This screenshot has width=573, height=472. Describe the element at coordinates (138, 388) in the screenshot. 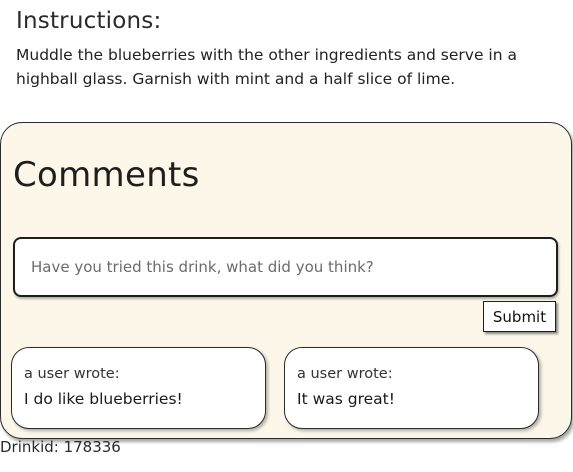

I see `comment-card: a user wrote: I do like blueberries!` at that location.